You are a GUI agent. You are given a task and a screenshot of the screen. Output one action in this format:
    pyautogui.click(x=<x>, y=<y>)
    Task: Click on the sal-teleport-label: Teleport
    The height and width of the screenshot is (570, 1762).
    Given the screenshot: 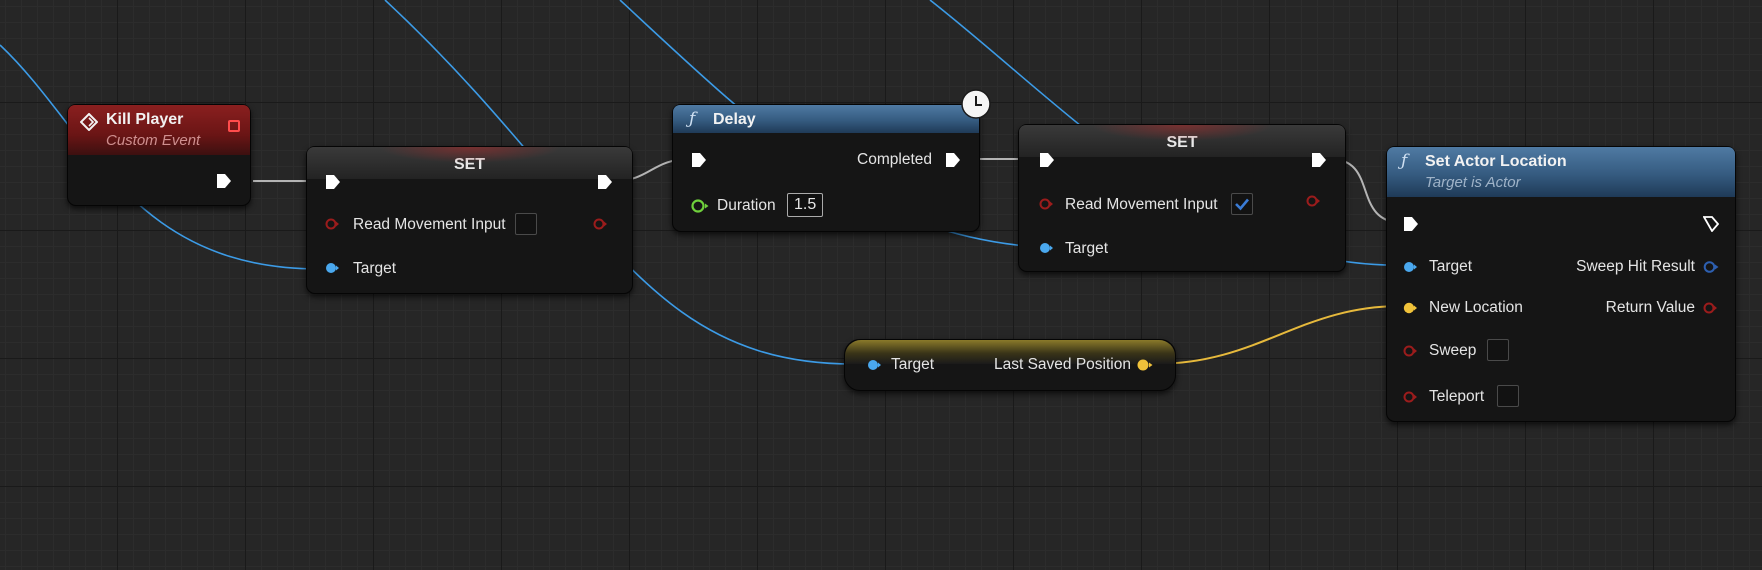 What is the action you would take?
    pyautogui.click(x=1457, y=396)
    